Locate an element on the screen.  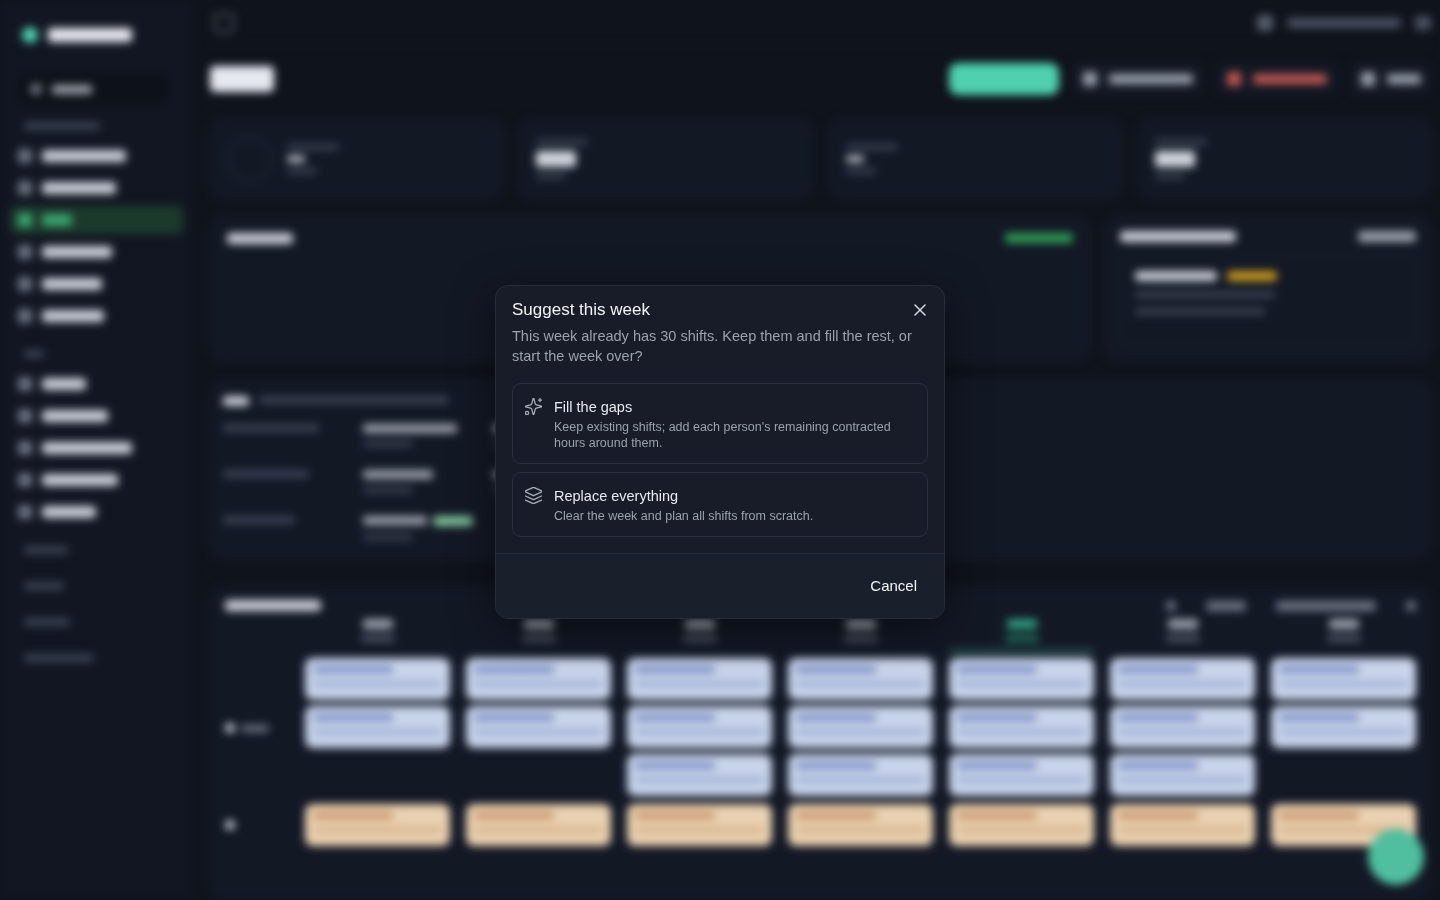
option-button: Fill the gaps Keep existing shifts; add each person's remaining contracted hours around them. is located at coordinates (720, 423).